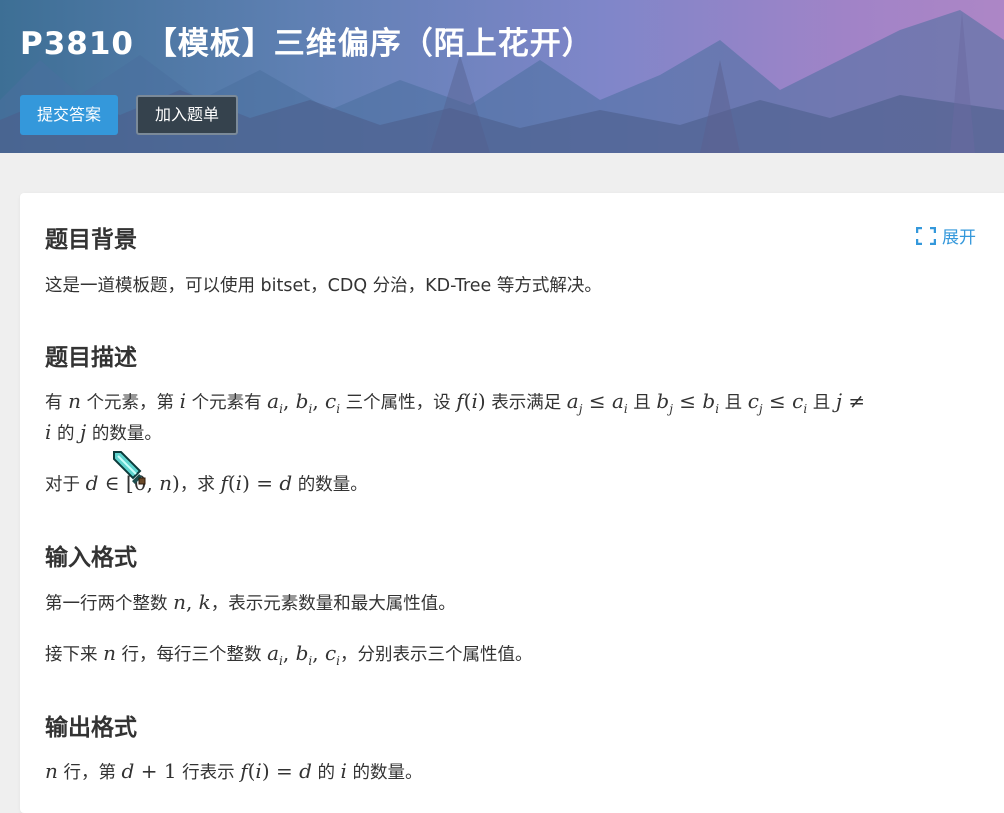 This screenshot has height=813, width=1004. Describe the element at coordinates (129, 468) in the screenshot. I see `diamond-sword-cursor-icon` at that location.